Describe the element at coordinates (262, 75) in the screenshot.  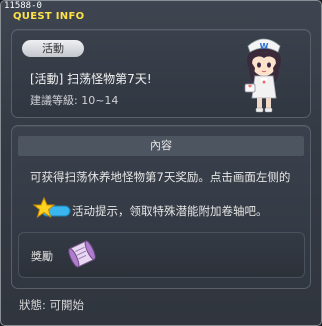
I see `nurse-npc-portrait: W` at that location.